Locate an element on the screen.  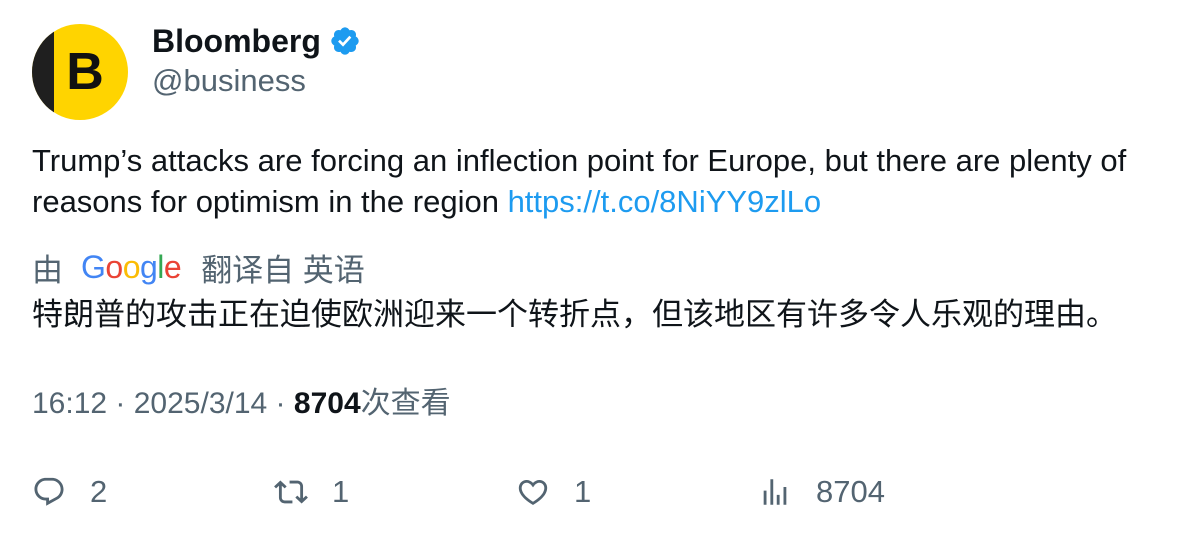
like-button: 1 is located at coordinates (553, 492).